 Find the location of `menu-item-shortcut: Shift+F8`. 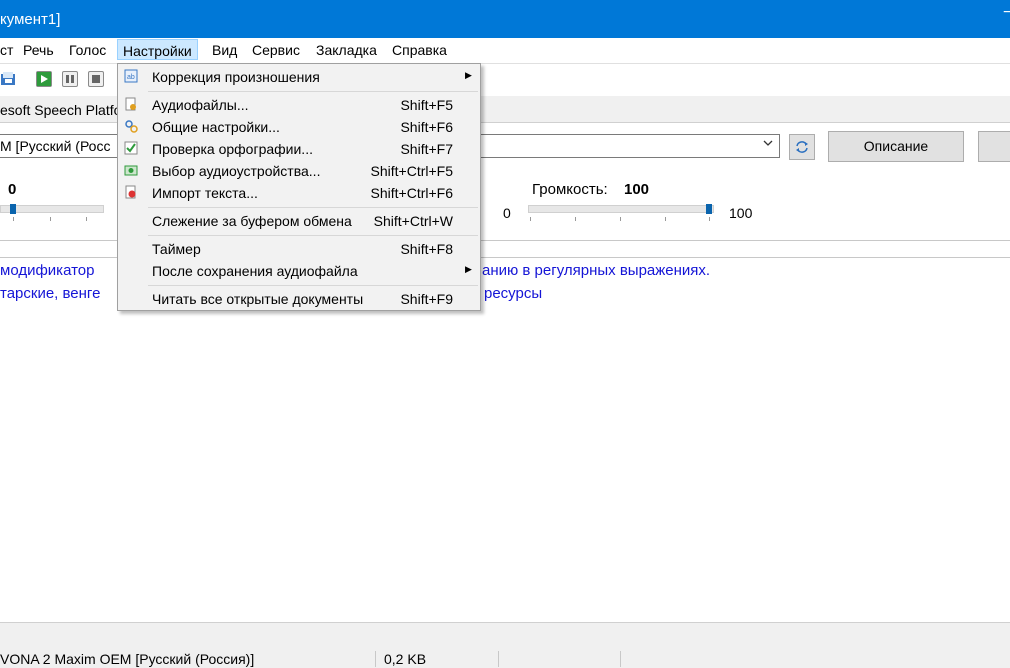

menu-item-shortcut: Shift+F8 is located at coordinates (426, 249).